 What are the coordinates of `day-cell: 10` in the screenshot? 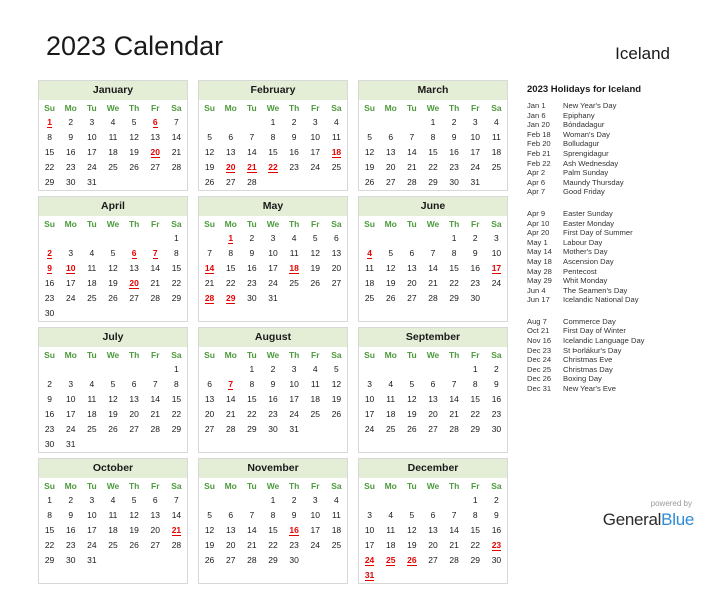 It's located at (369, 530).